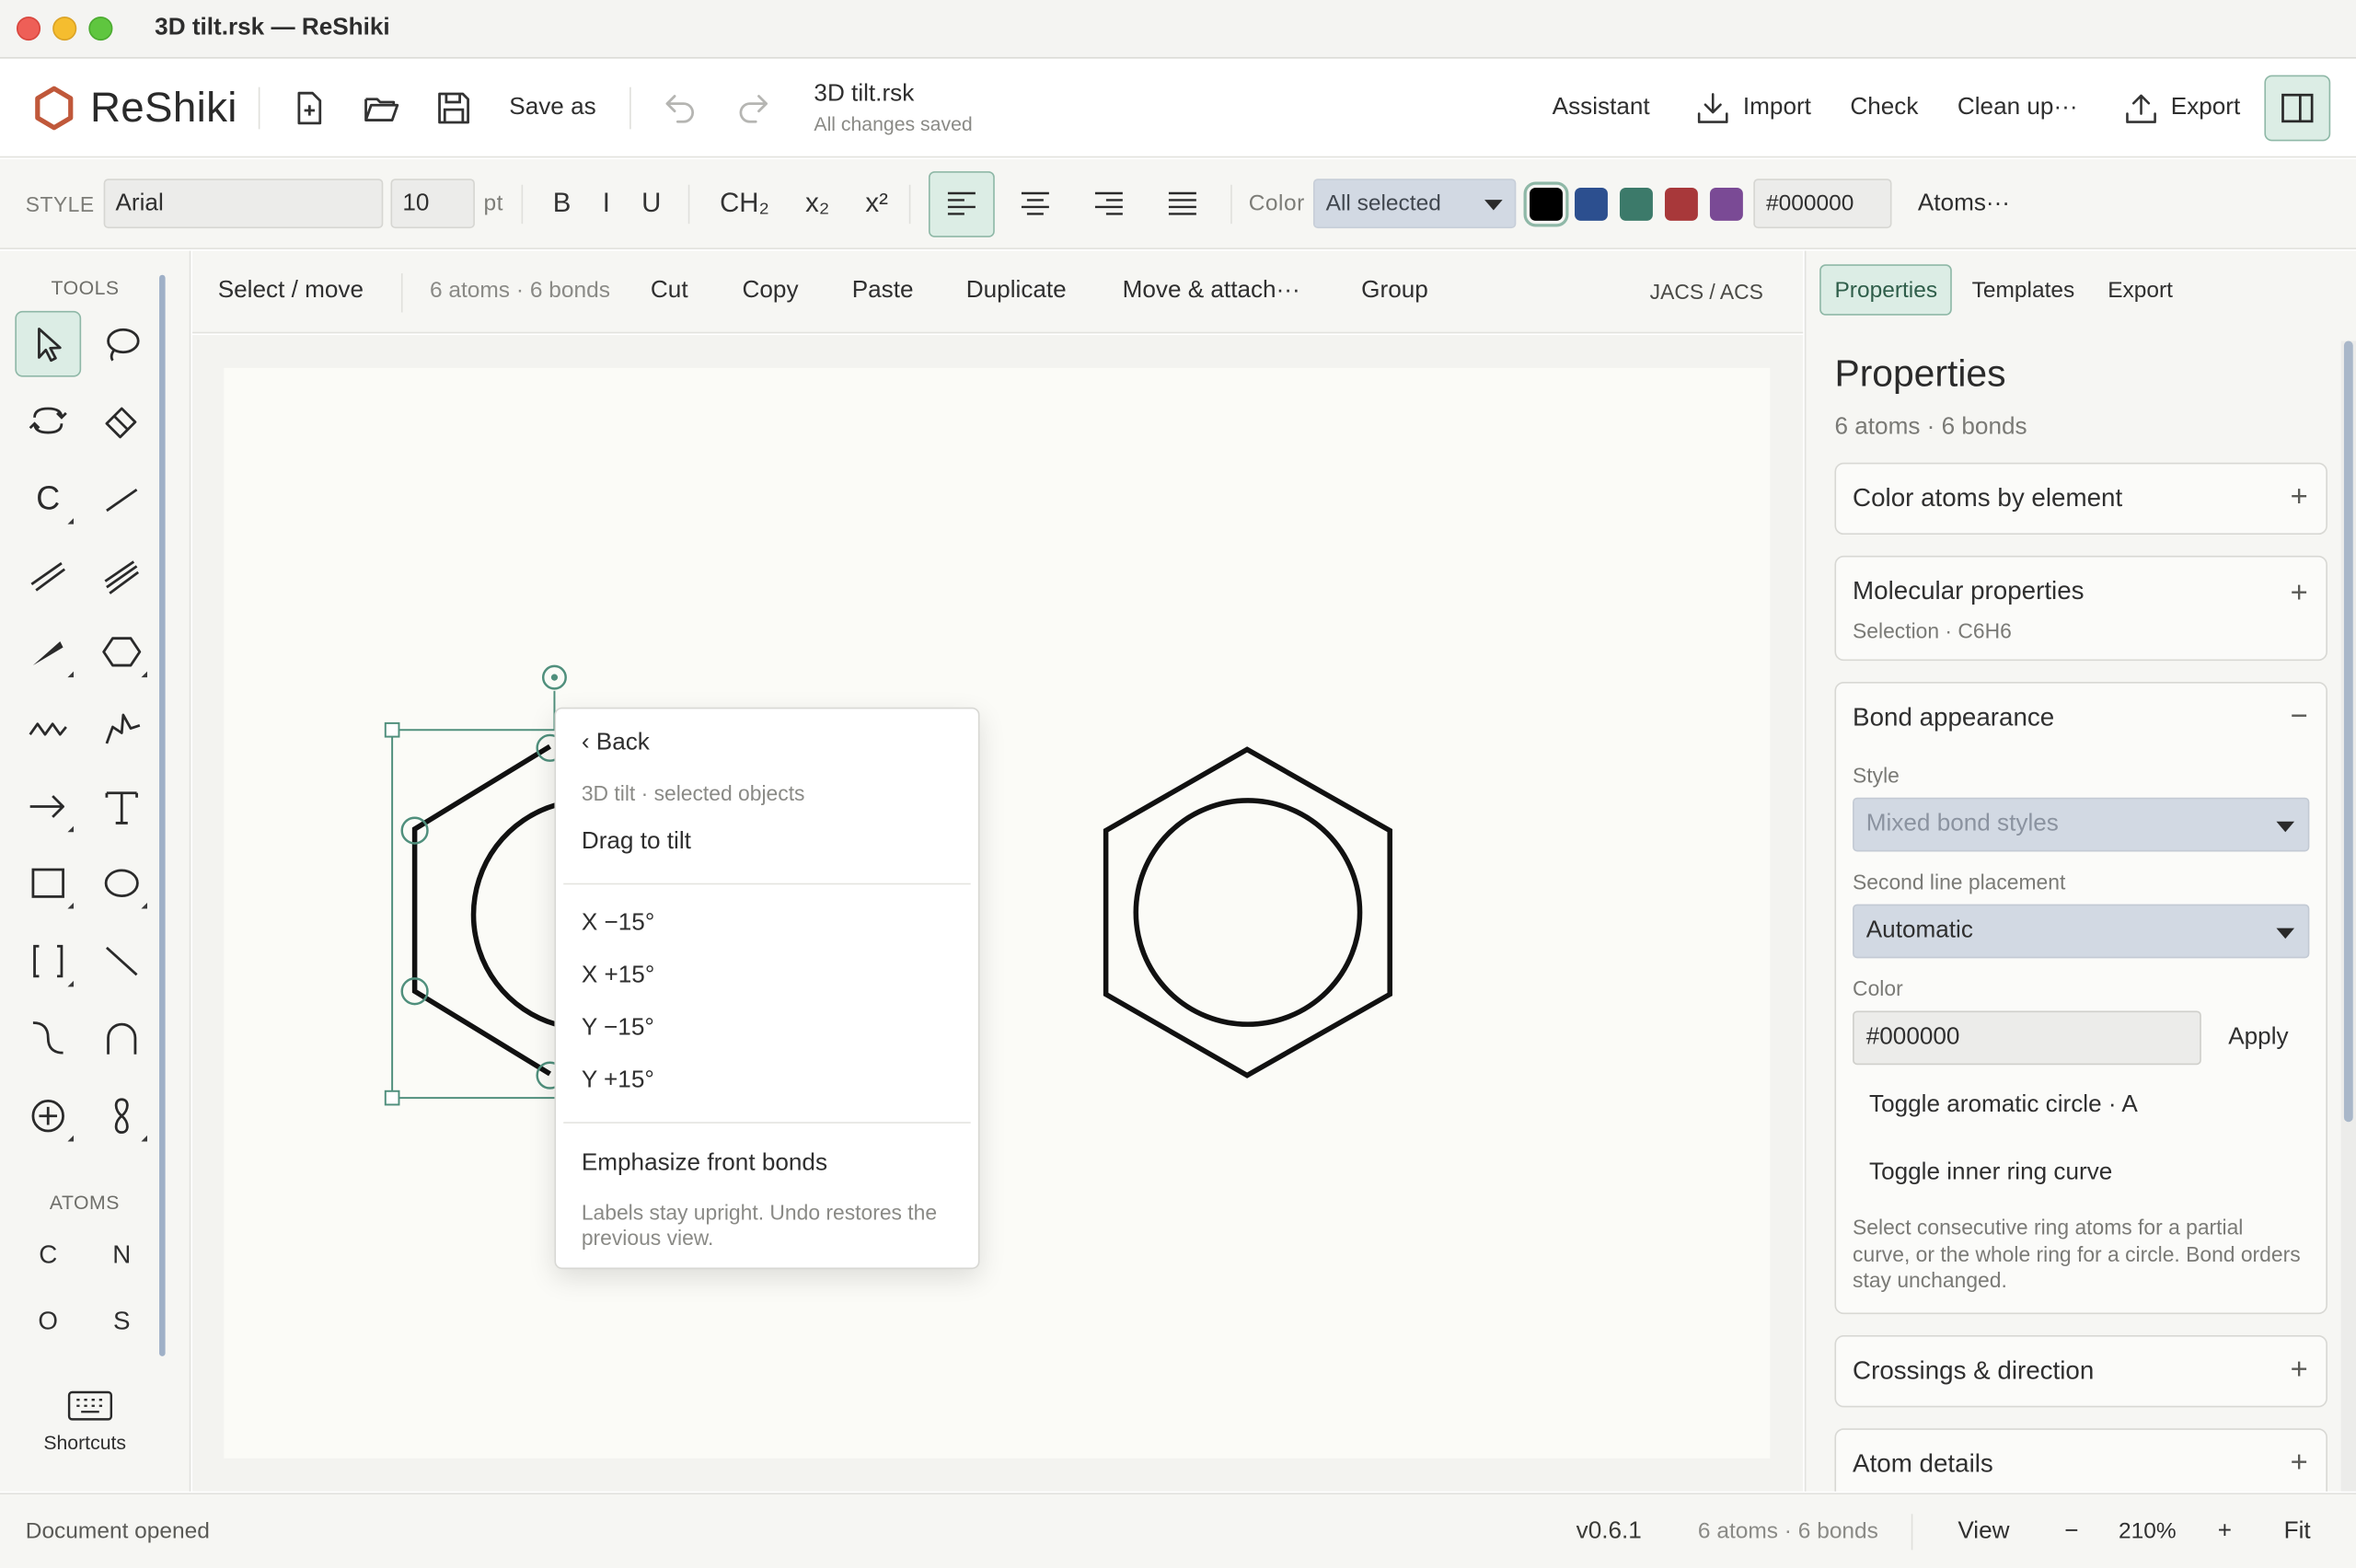 Image resolution: width=2356 pixels, height=1568 pixels. What do you see at coordinates (48, 1116) in the screenshot?
I see `charge-tool` at bounding box center [48, 1116].